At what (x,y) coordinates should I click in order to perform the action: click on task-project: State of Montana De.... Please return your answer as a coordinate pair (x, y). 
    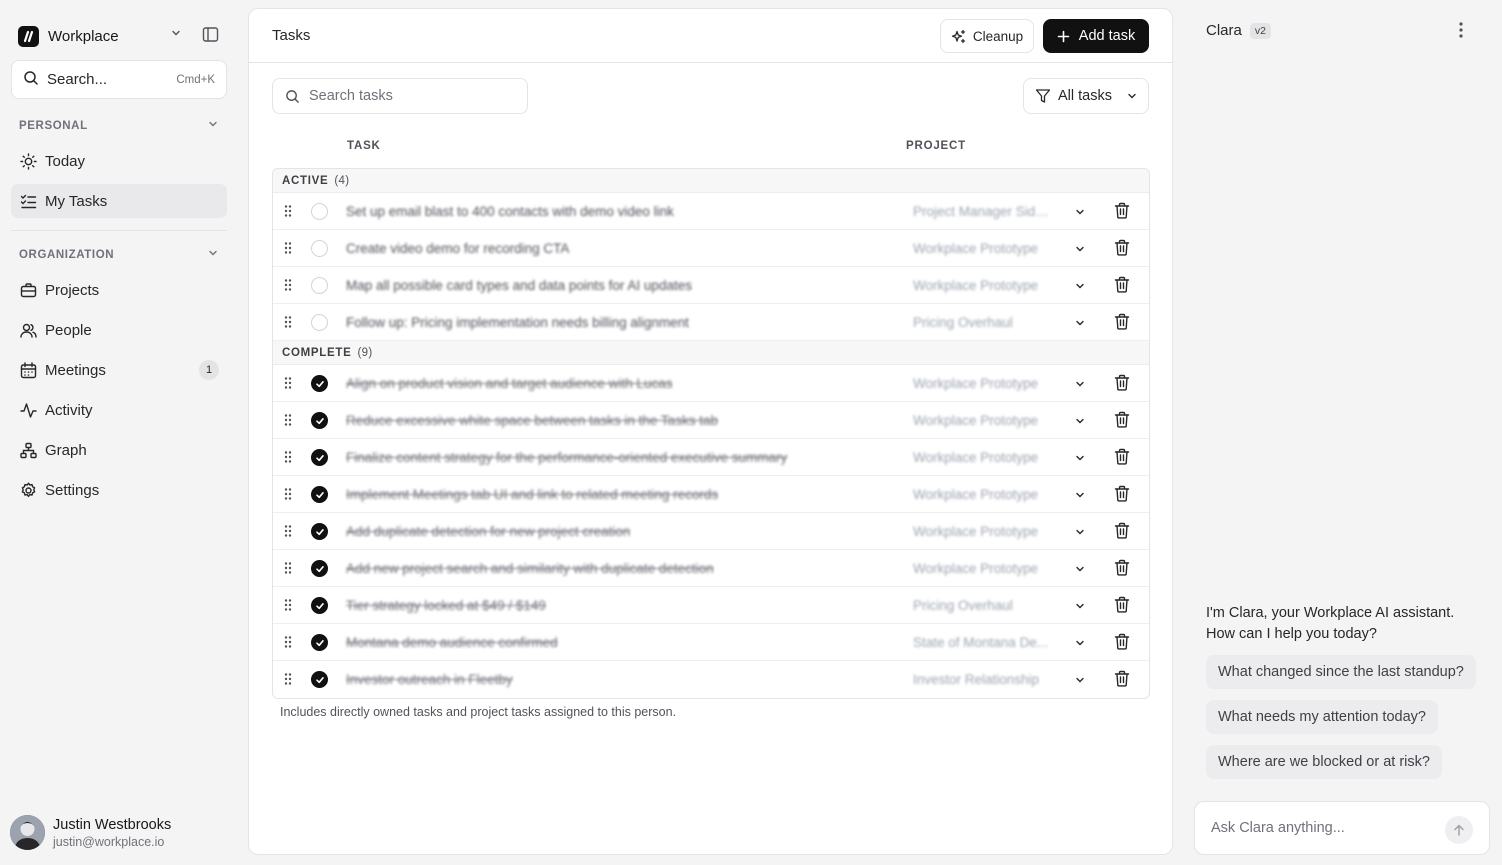
    Looking at the image, I should click on (981, 642).